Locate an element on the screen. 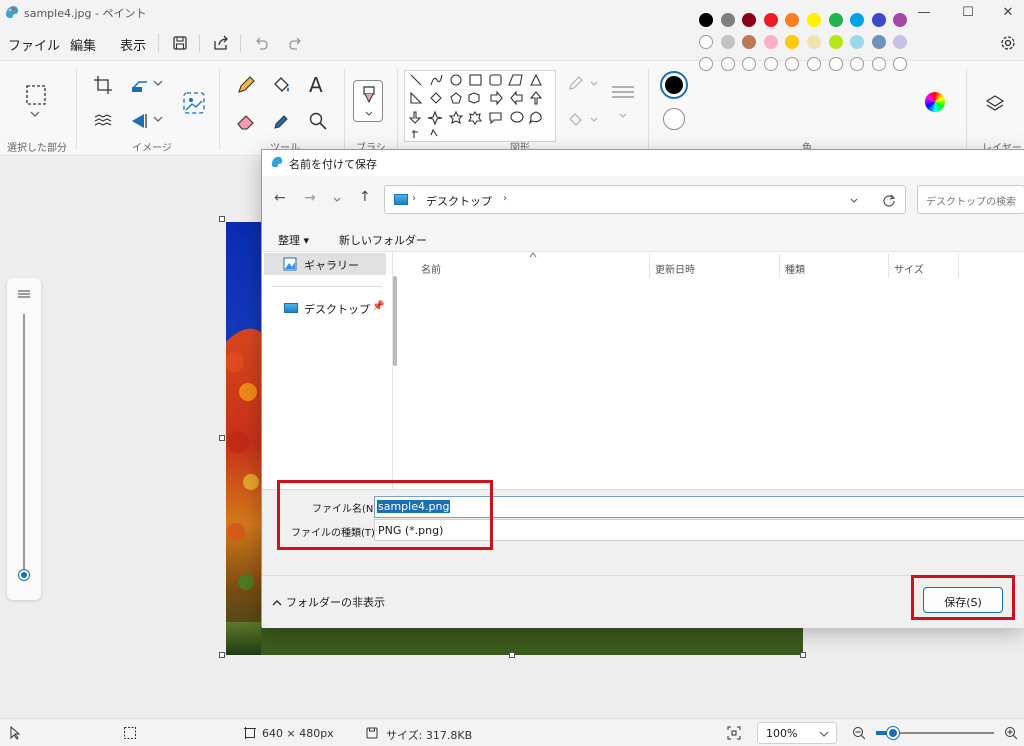 The width and height of the screenshot is (1024, 746). shape-fill-icon is located at coordinates (576, 120).